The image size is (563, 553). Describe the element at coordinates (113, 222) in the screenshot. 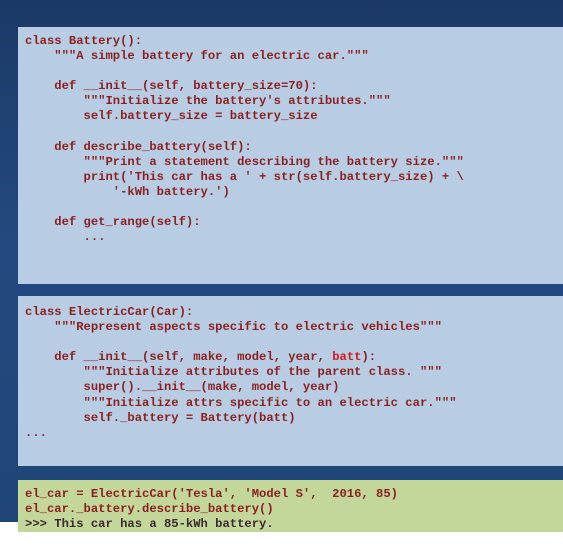

I see `code-line: def get_range(self):` at that location.